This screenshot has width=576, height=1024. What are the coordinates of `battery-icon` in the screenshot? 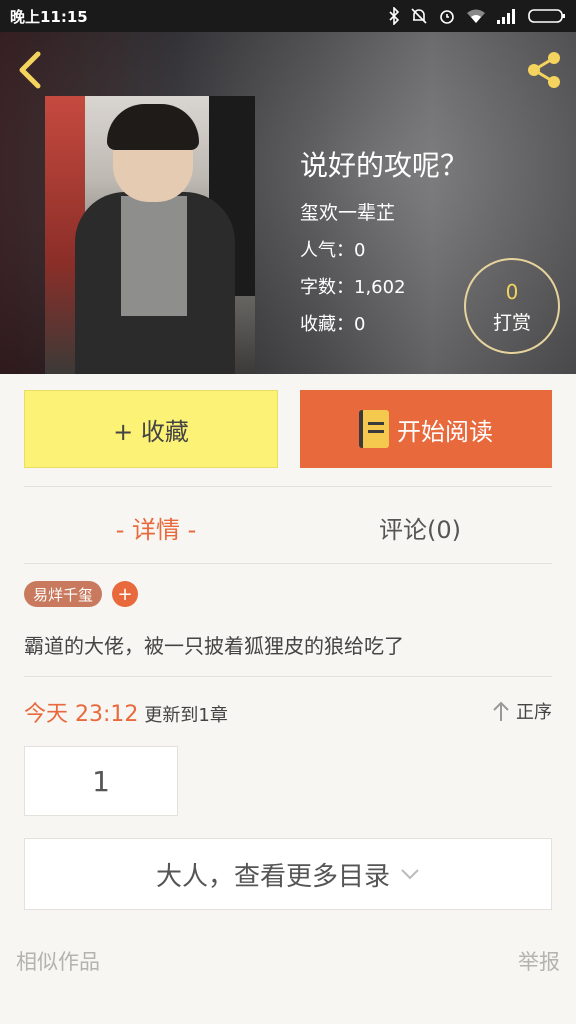 It's located at (547, 16).